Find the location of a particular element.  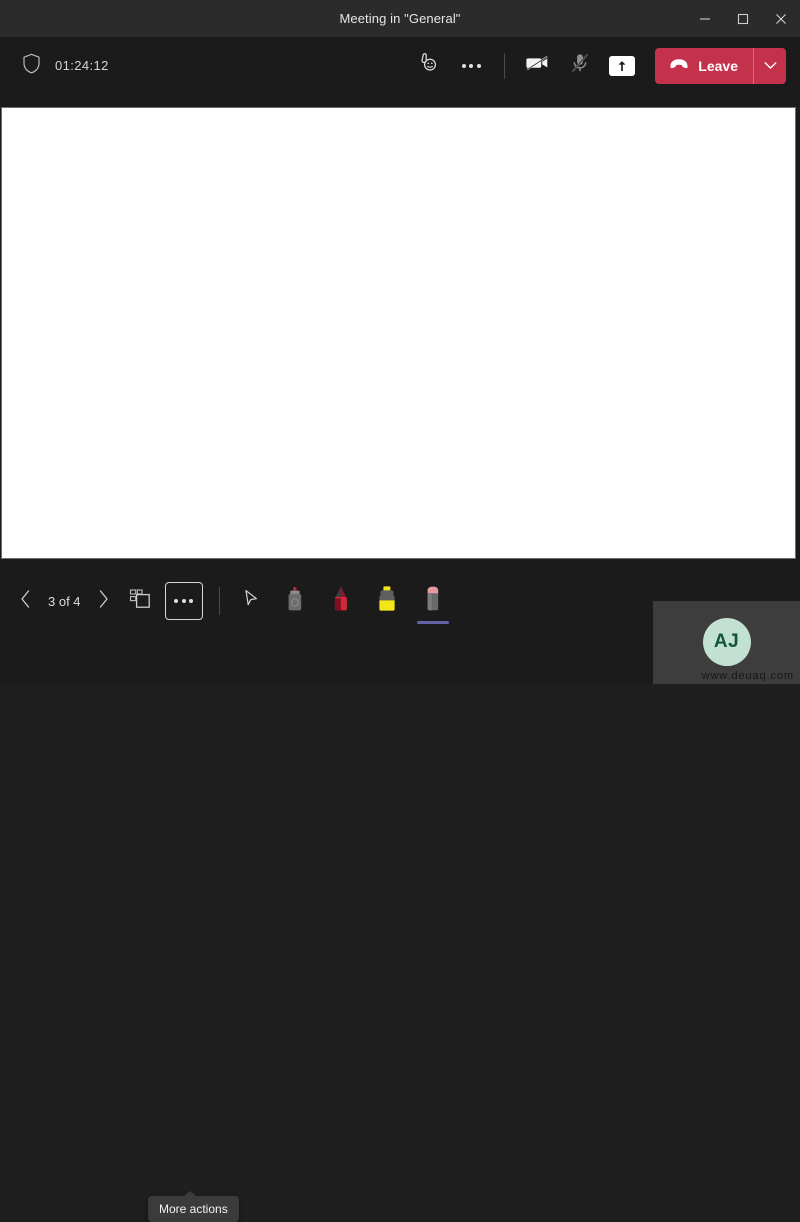

highlighter-icon is located at coordinates (387, 602).